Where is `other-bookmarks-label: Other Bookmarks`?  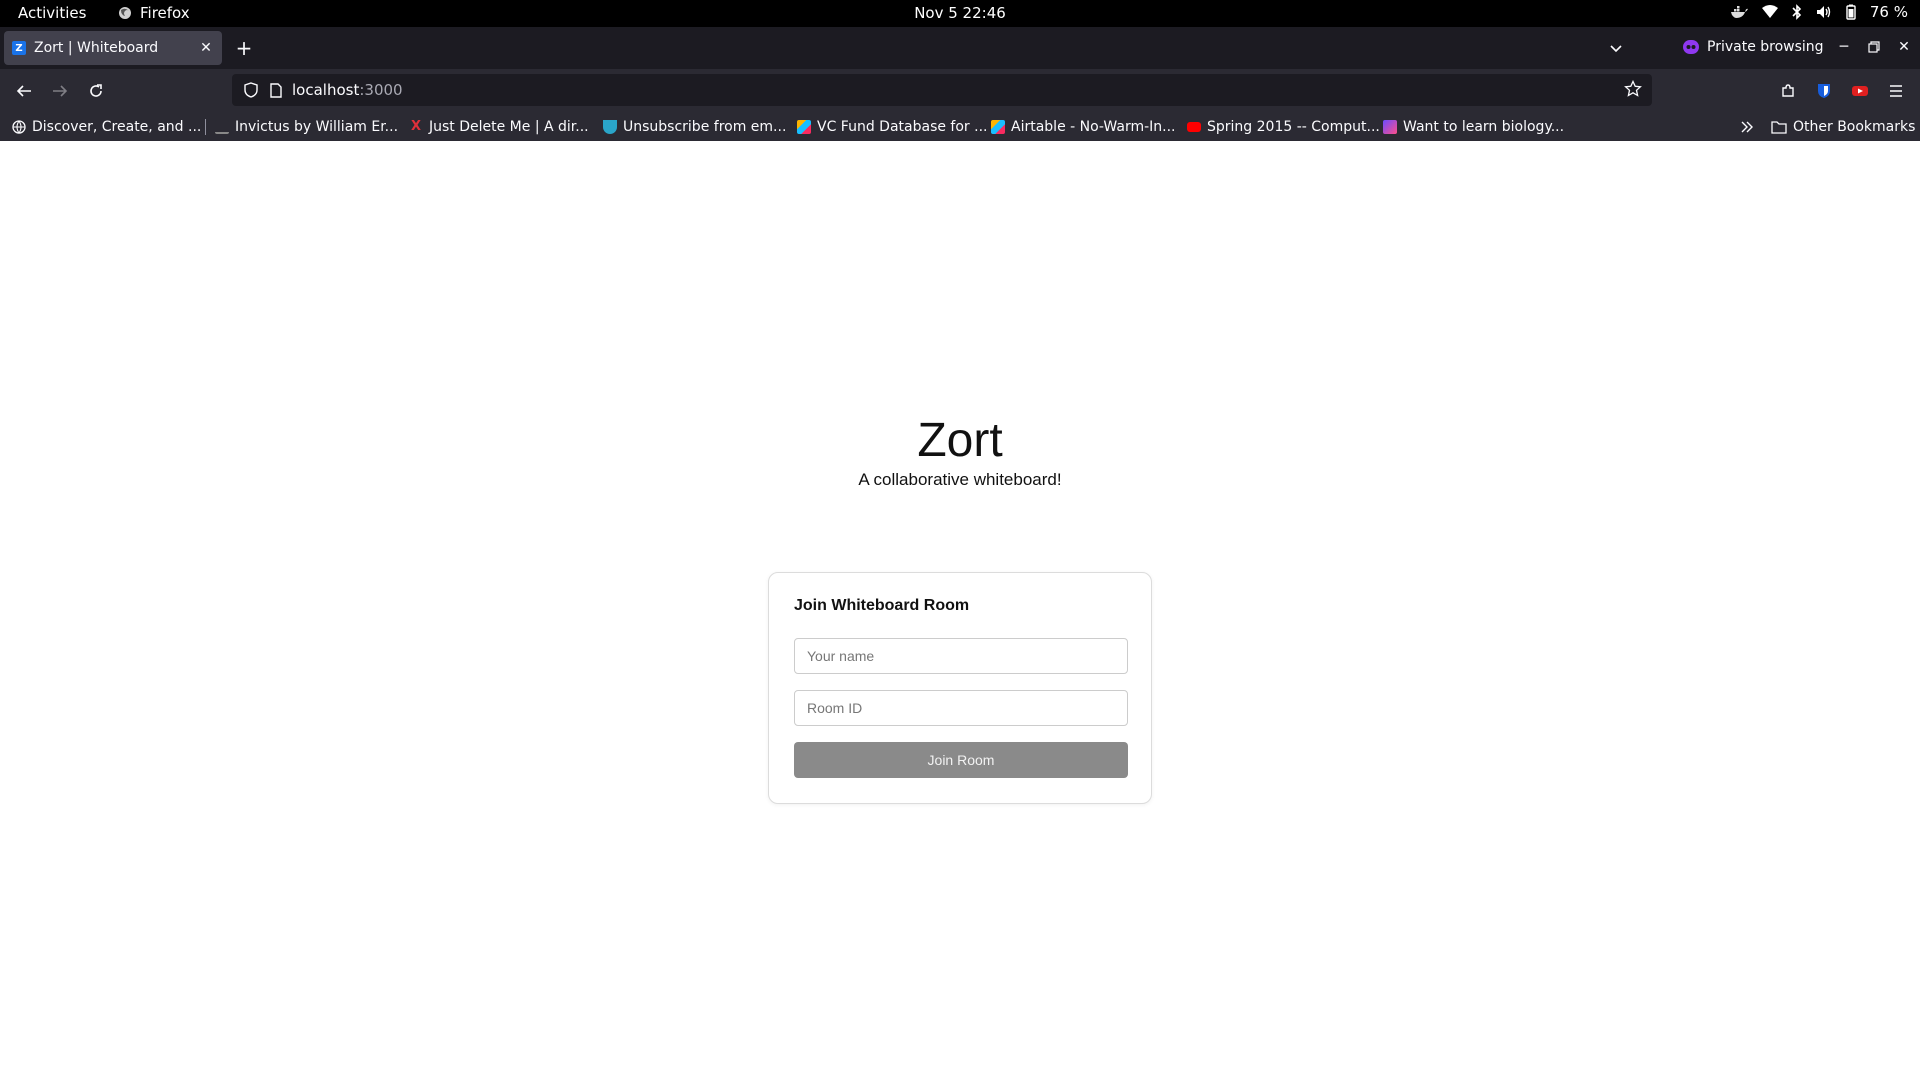 other-bookmarks-label: Other Bookmarks is located at coordinates (1854, 127).